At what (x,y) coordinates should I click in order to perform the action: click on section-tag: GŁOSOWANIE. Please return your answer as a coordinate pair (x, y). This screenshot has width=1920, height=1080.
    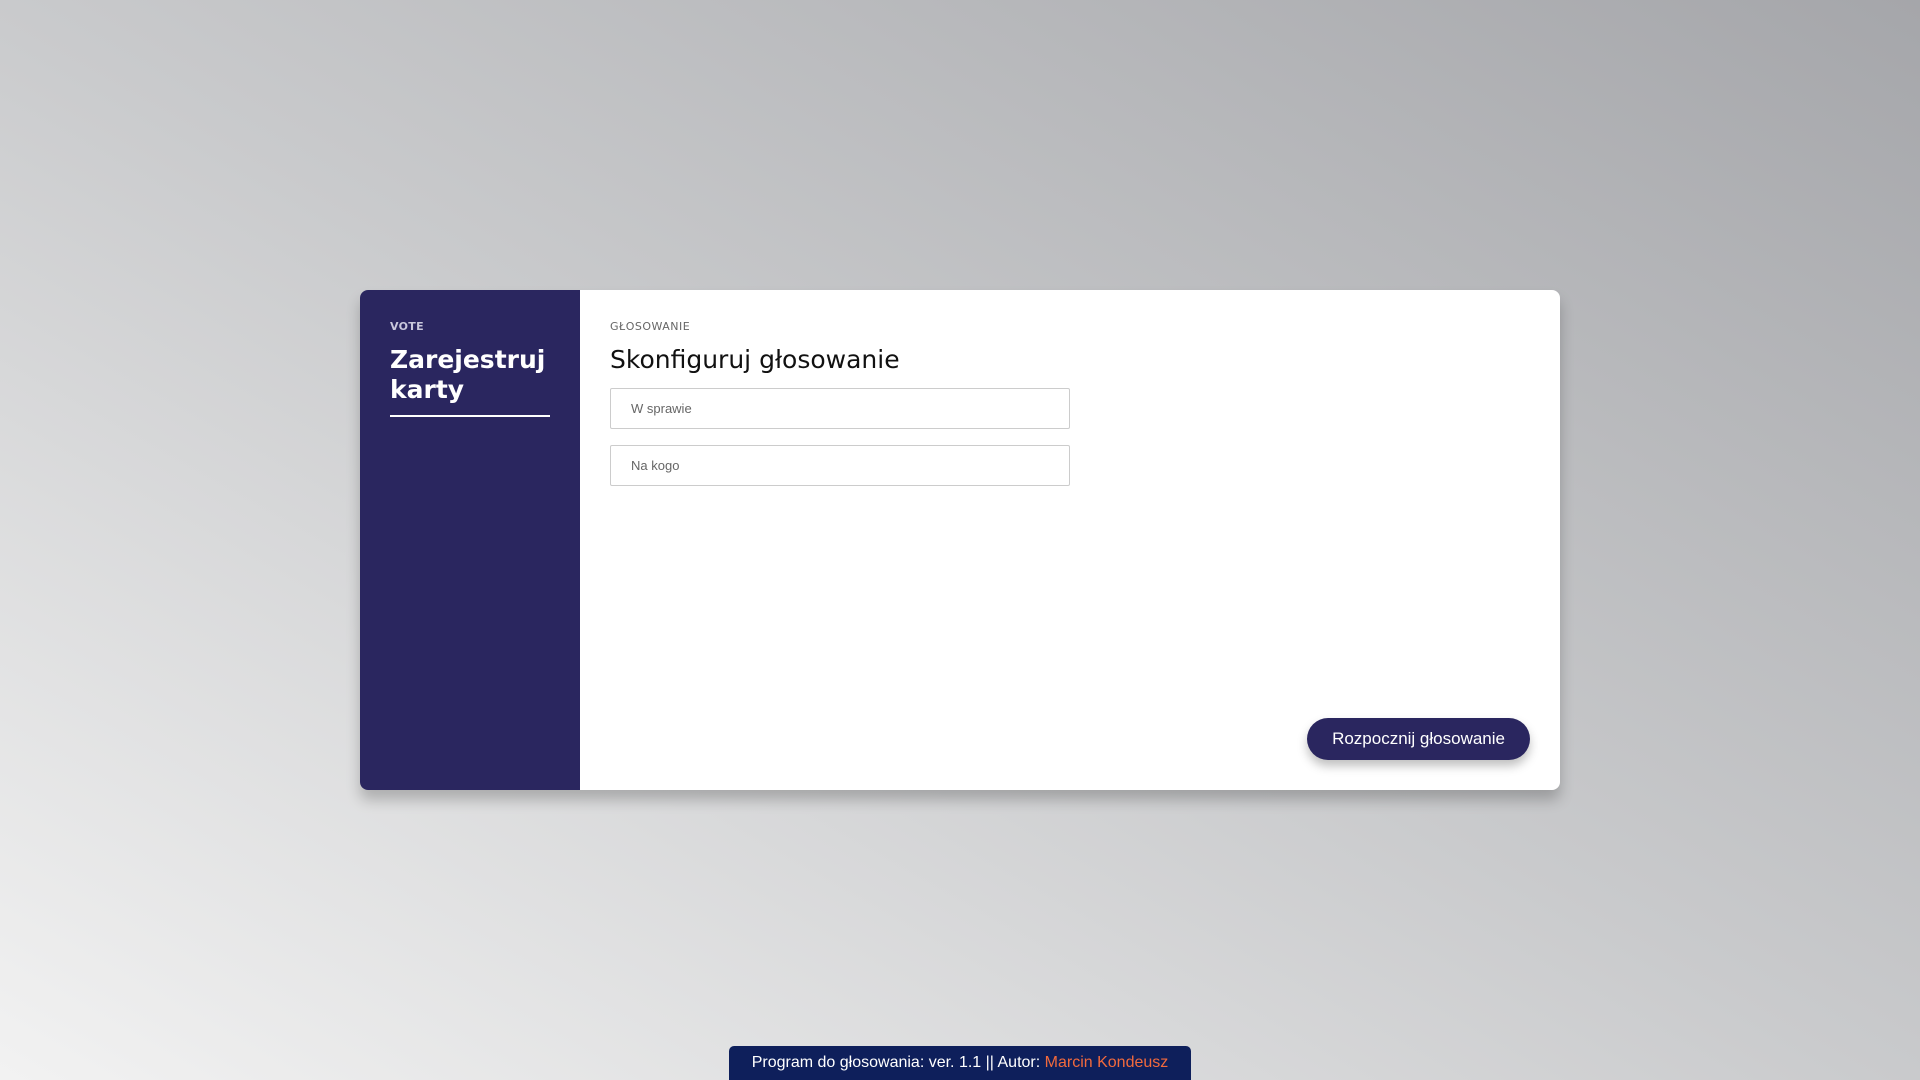
    Looking at the image, I should click on (650, 326).